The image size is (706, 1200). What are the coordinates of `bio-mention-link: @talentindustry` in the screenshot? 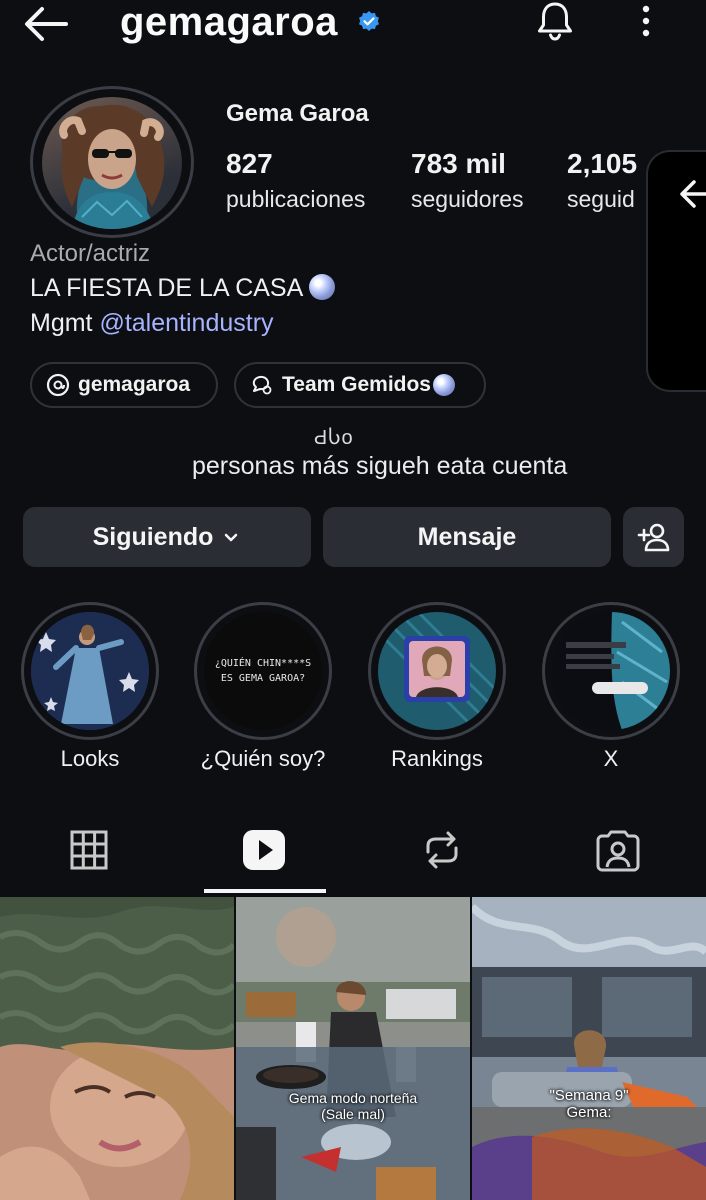 It's located at (186, 323).